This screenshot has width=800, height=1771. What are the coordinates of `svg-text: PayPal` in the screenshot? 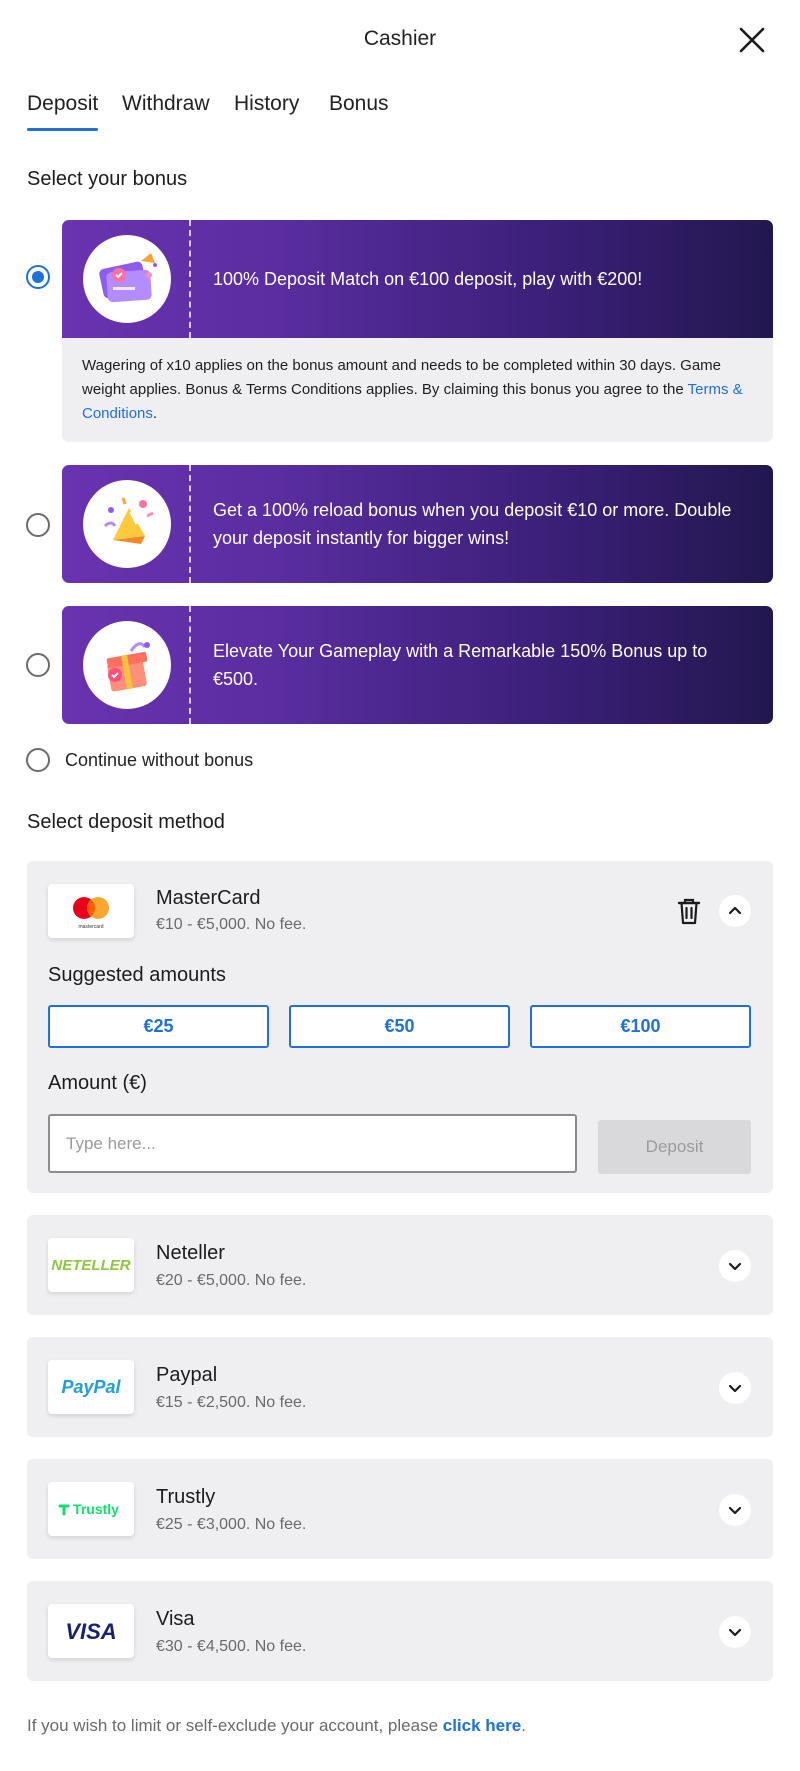 It's located at (91, 1387).